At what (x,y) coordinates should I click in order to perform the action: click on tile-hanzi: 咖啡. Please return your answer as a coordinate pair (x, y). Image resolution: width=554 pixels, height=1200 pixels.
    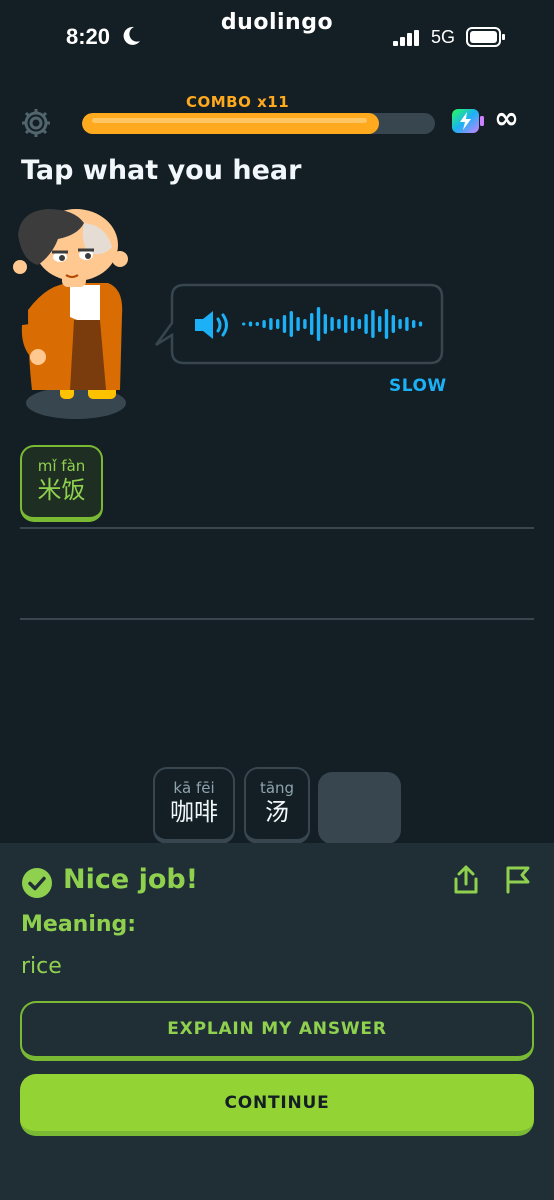
    Looking at the image, I should click on (194, 812).